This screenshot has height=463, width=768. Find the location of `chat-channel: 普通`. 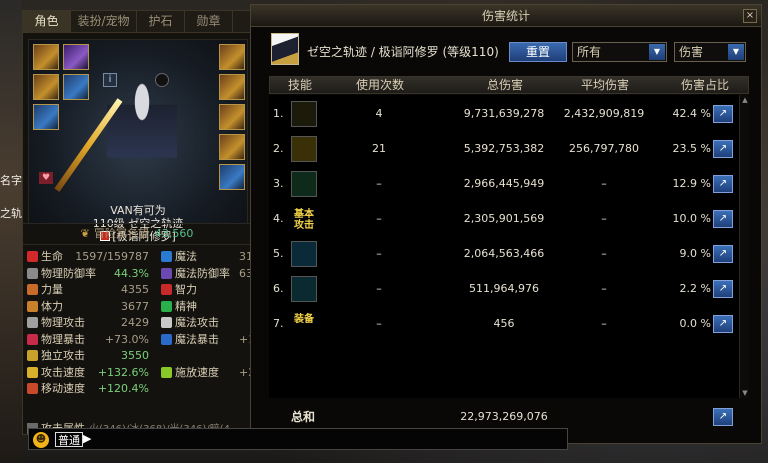

chat-channel: 普通 is located at coordinates (69, 439).